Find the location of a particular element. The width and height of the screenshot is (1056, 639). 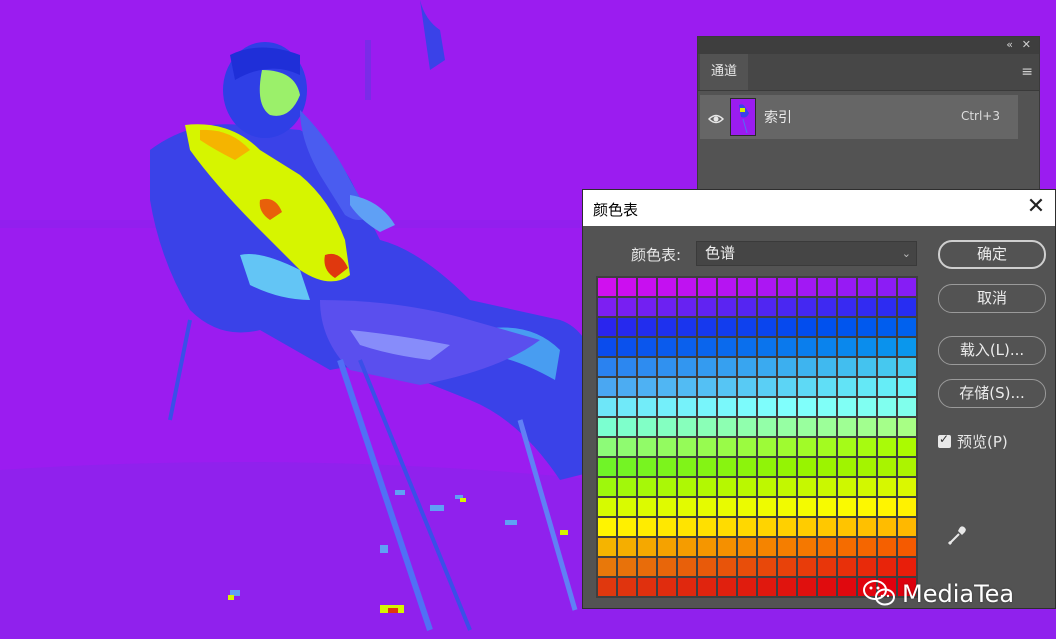

double-chevron-left-icon: « is located at coordinates (1009, 45).